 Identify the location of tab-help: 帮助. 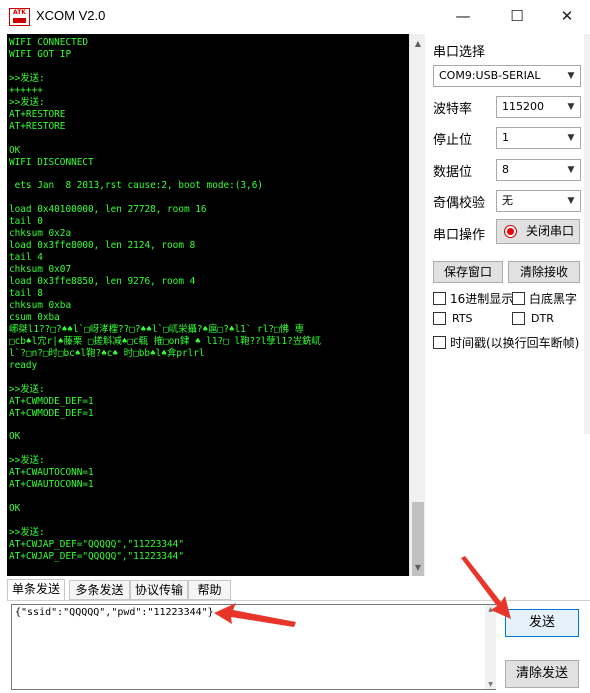
(209, 590).